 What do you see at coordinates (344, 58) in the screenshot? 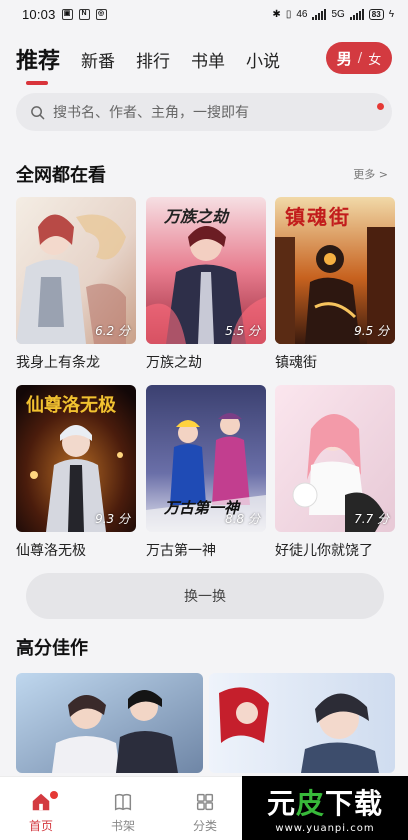
I see `gender-male: 男` at bounding box center [344, 58].